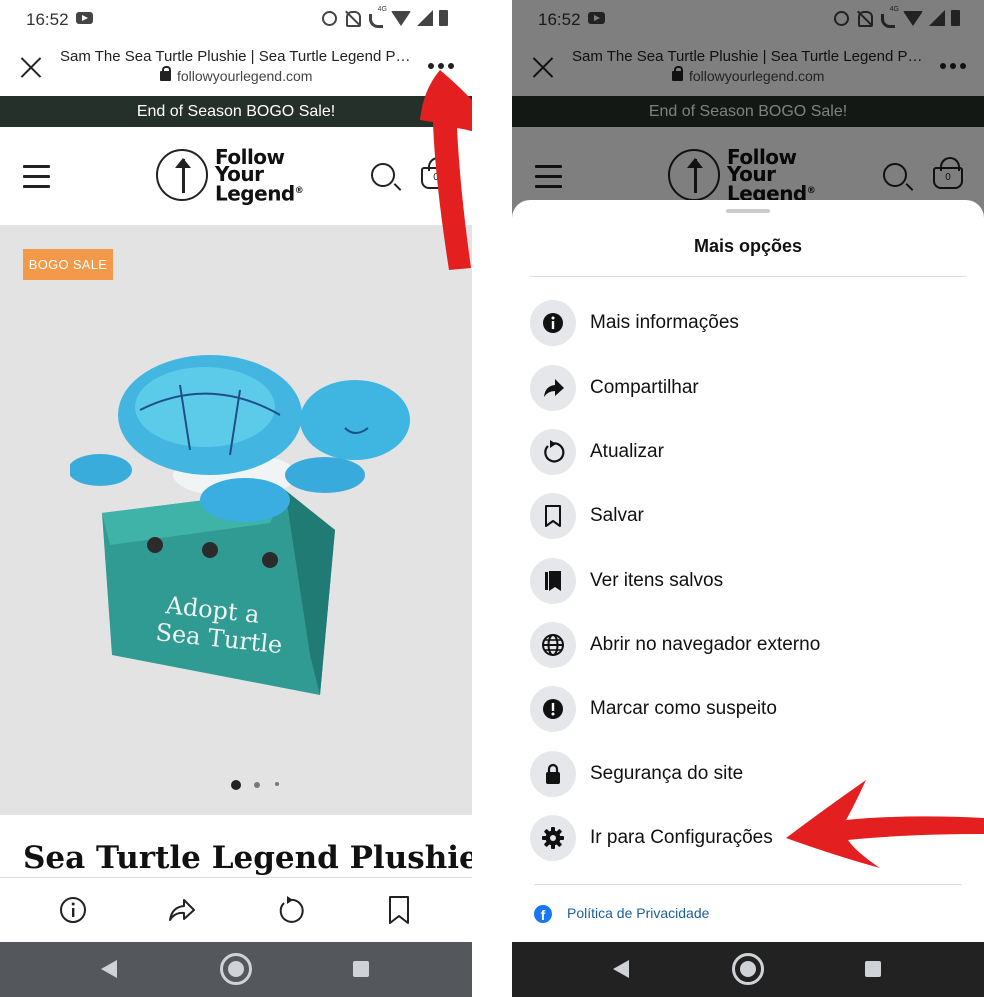 This screenshot has width=984, height=997. Describe the element at coordinates (181, 910) in the screenshot. I see `share-outline-icon` at that location.